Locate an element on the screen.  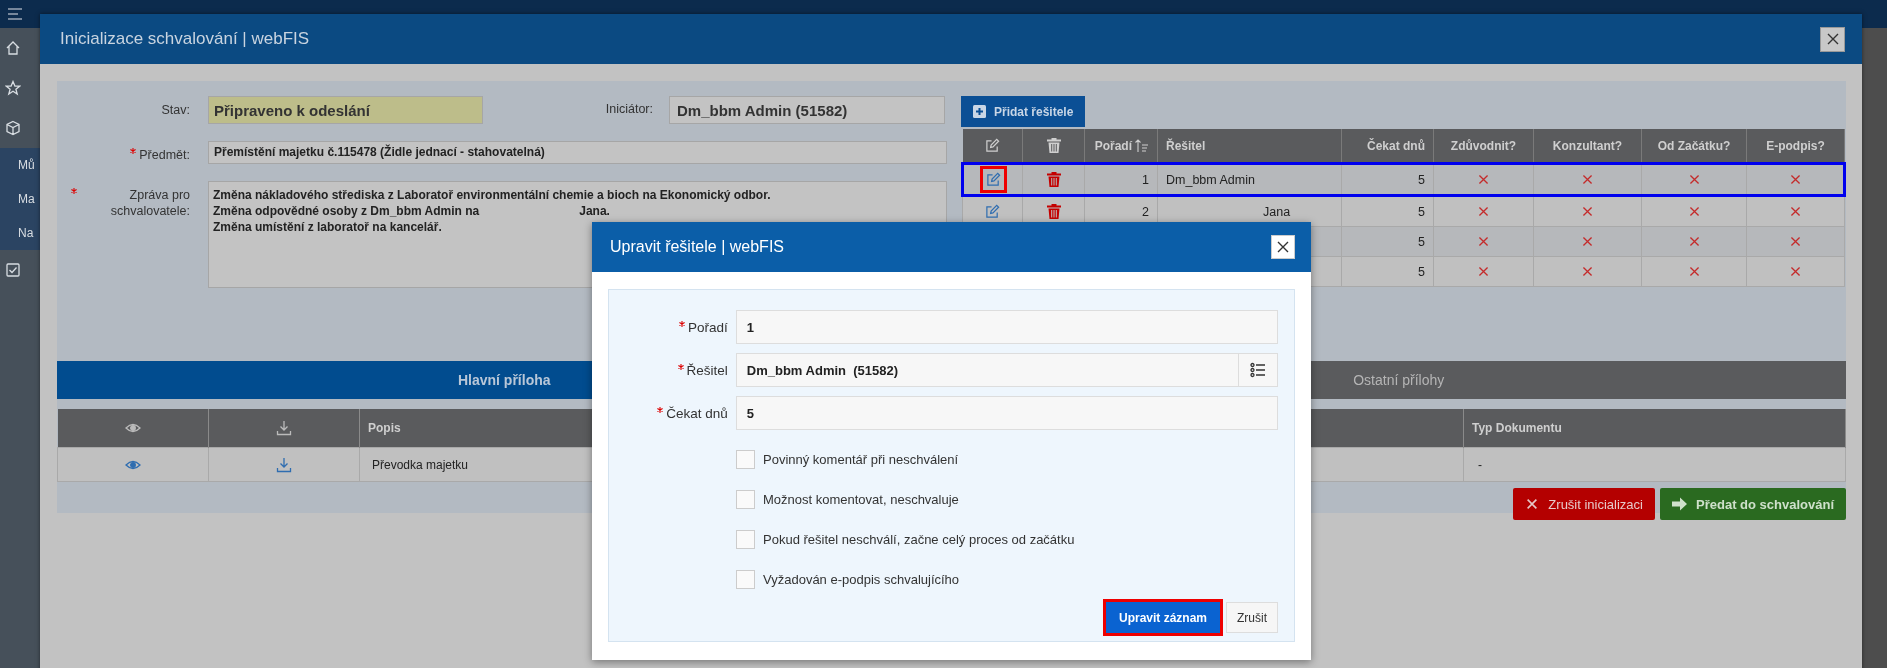
input-field: 1 is located at coordinates (1006, 327).